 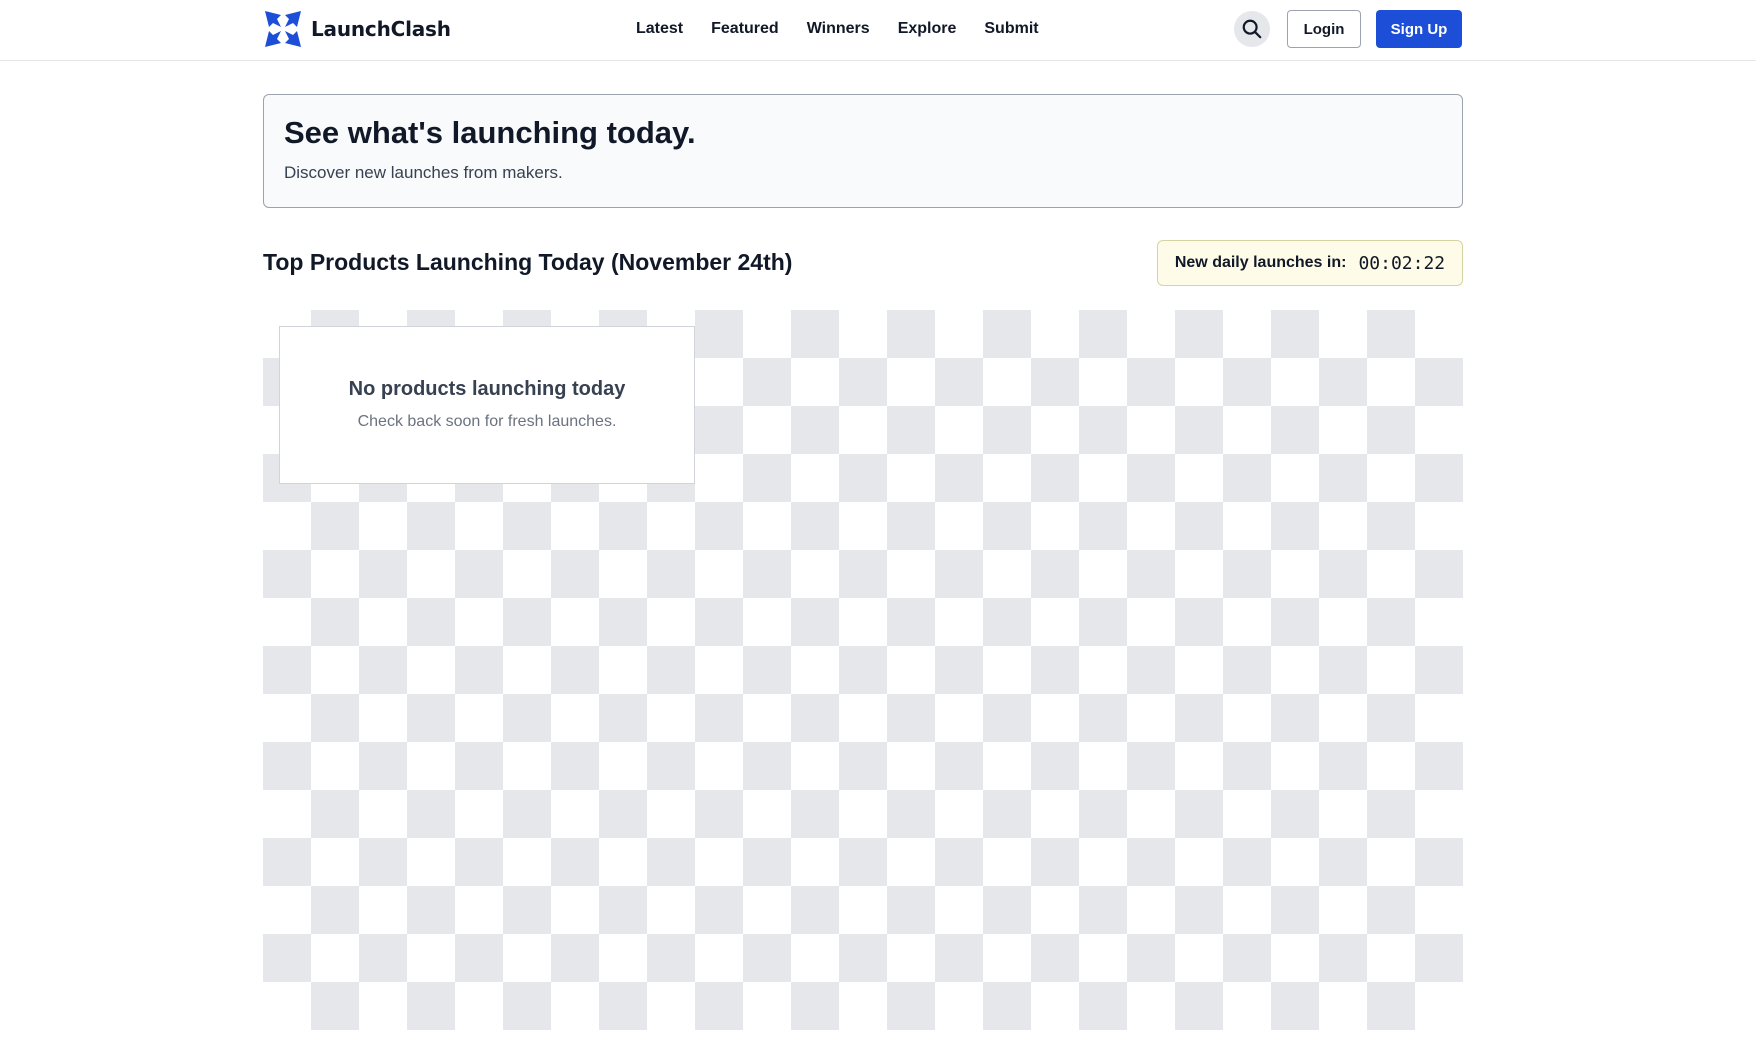 What do you see at coordinates (487, 421) in the screenshot?
I see `empty-state-subtitle: Check back soon for fresh launches.` at bounding box center [487, 421].